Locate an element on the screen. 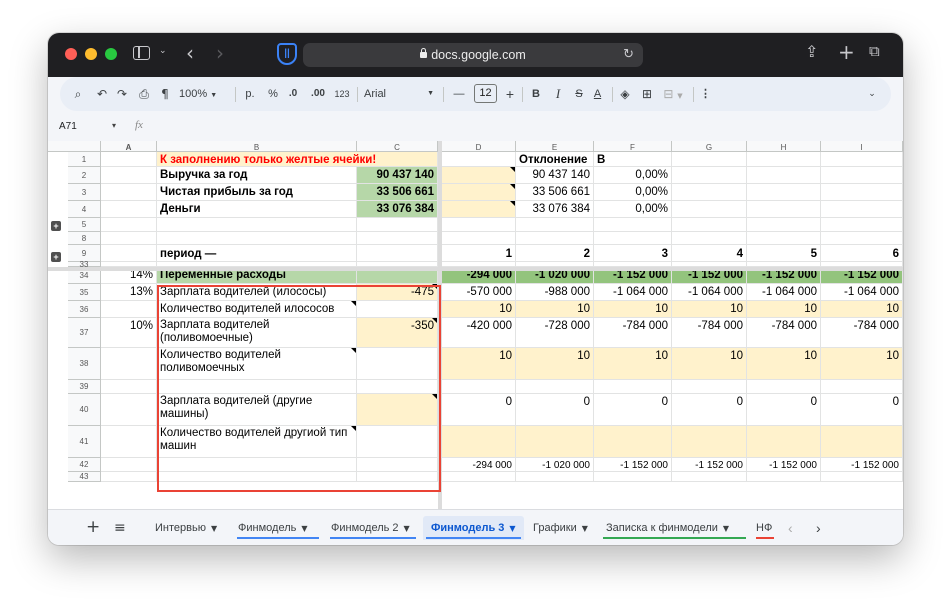  row-header: 5 is located at coordinates (84, 225).